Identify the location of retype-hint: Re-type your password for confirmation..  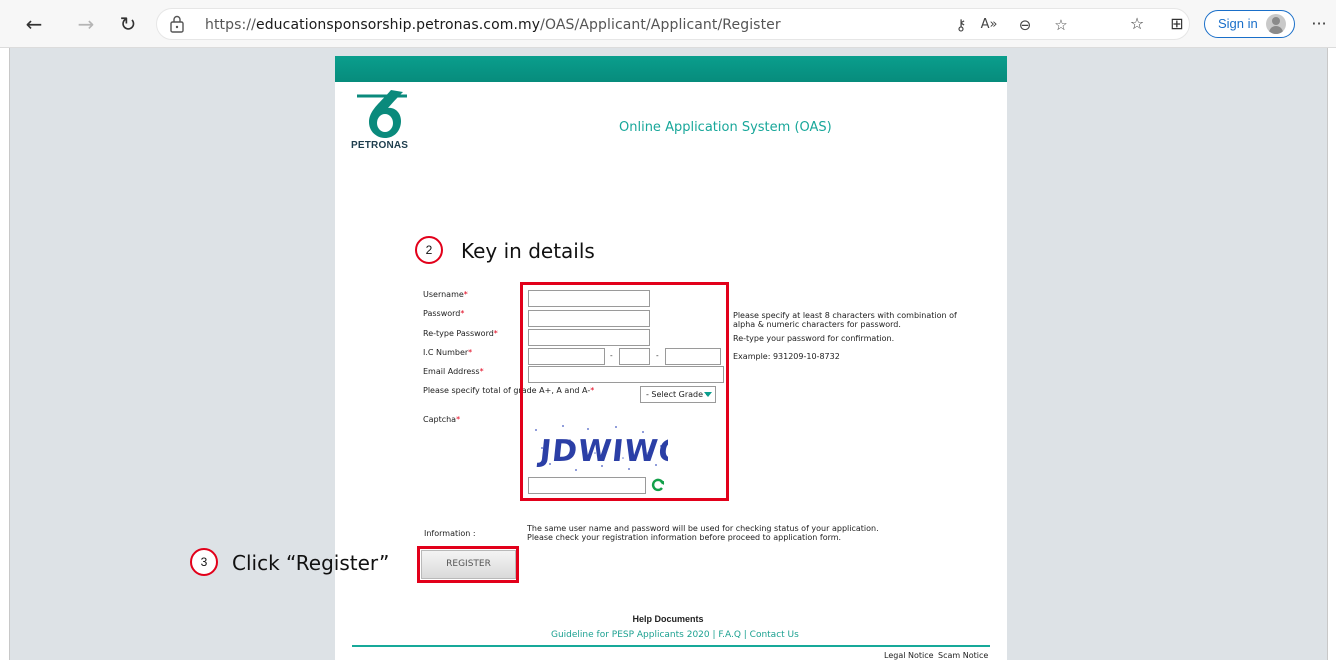
(814, 338).